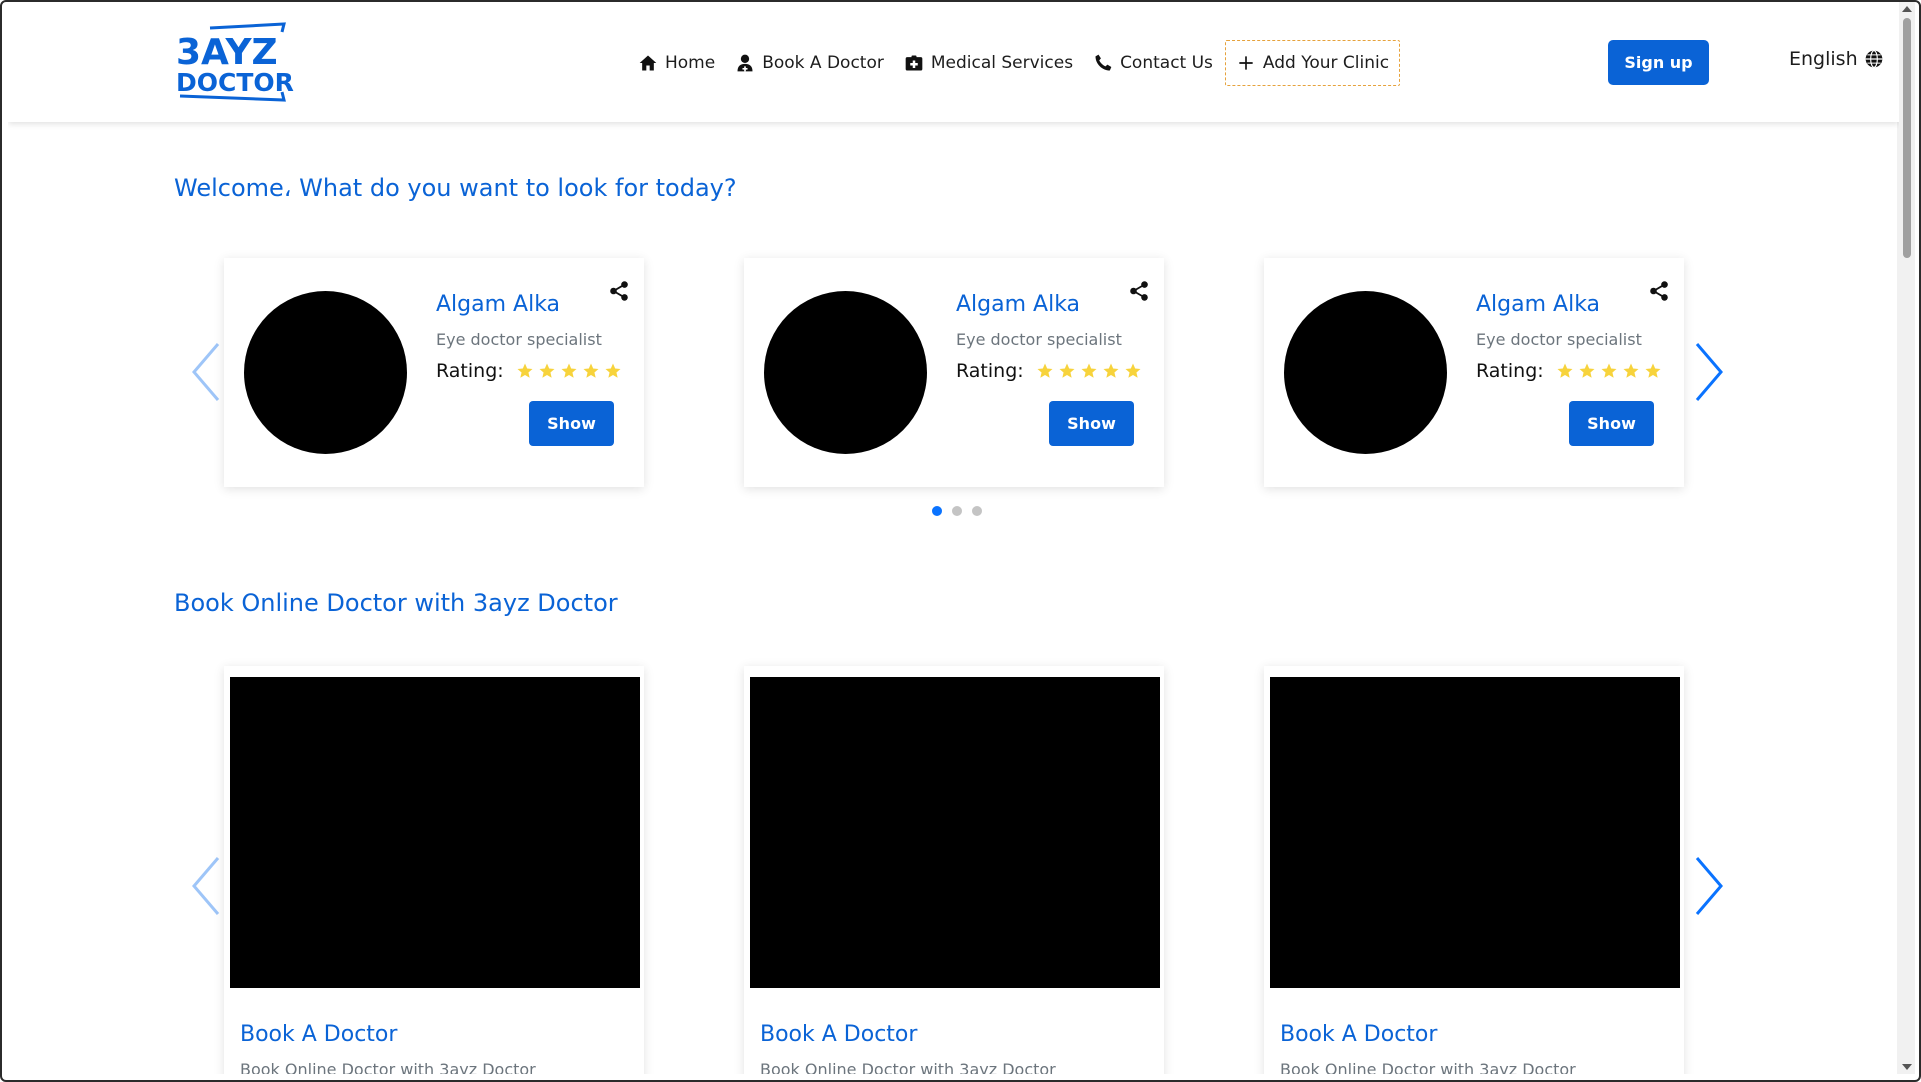 Image resolution: width=1921 pixels, height=1082 pixels. What do you see at coordinates (1166, 63) in the screenshot?
I see `nav-contact-us-label: Contact Us` at bounding box center [1166, 63].